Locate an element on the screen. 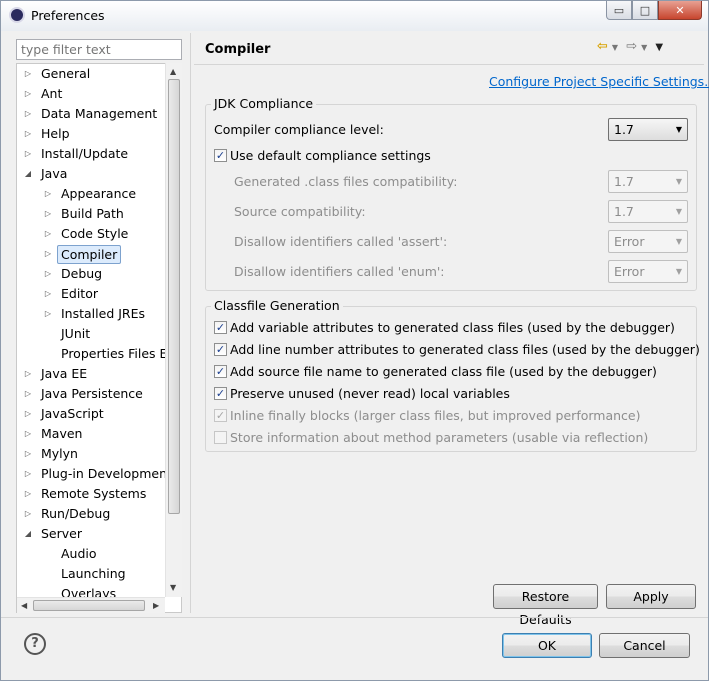 The image size is (709, 681). ok-button: OK is located at coordinates (547, 645).